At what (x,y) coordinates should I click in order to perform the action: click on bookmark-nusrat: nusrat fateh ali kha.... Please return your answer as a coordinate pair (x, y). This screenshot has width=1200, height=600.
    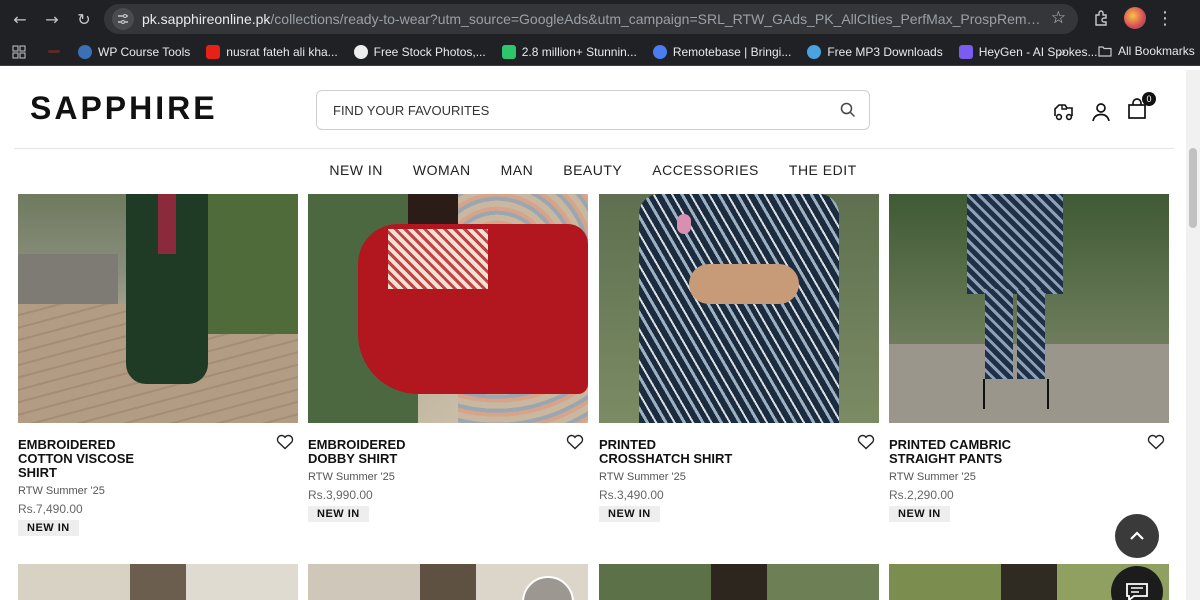
    Looking at the image, I should click on (272, 51).